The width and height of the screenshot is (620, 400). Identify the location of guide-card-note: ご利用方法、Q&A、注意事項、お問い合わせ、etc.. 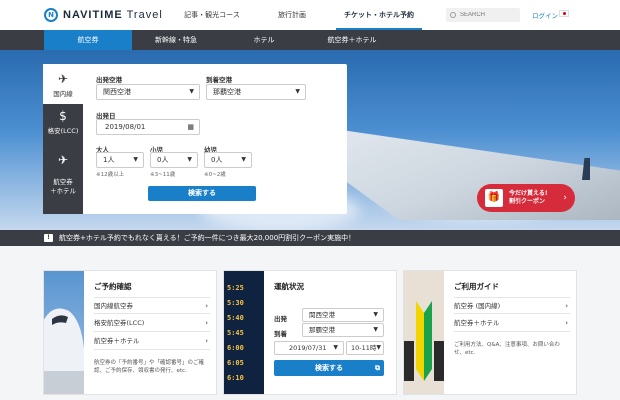
(507, 349).